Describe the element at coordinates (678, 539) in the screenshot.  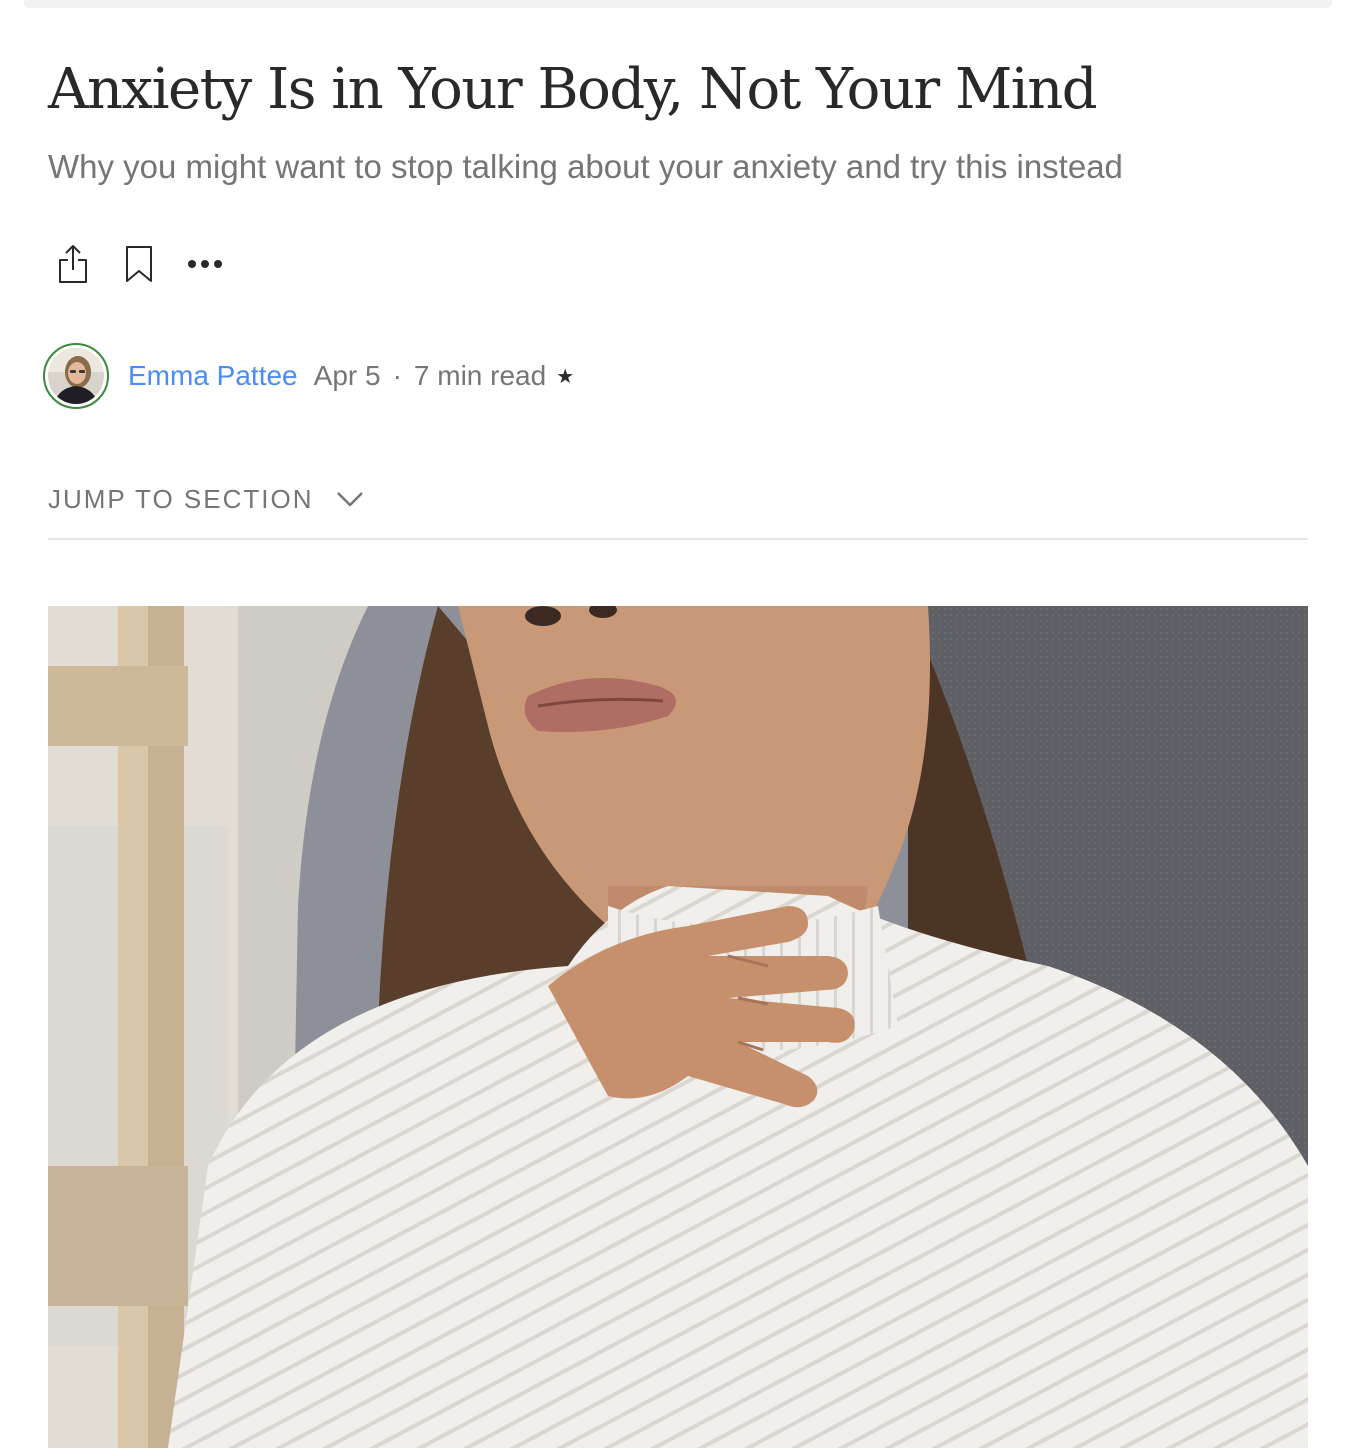
I see `section-divider` at that location.